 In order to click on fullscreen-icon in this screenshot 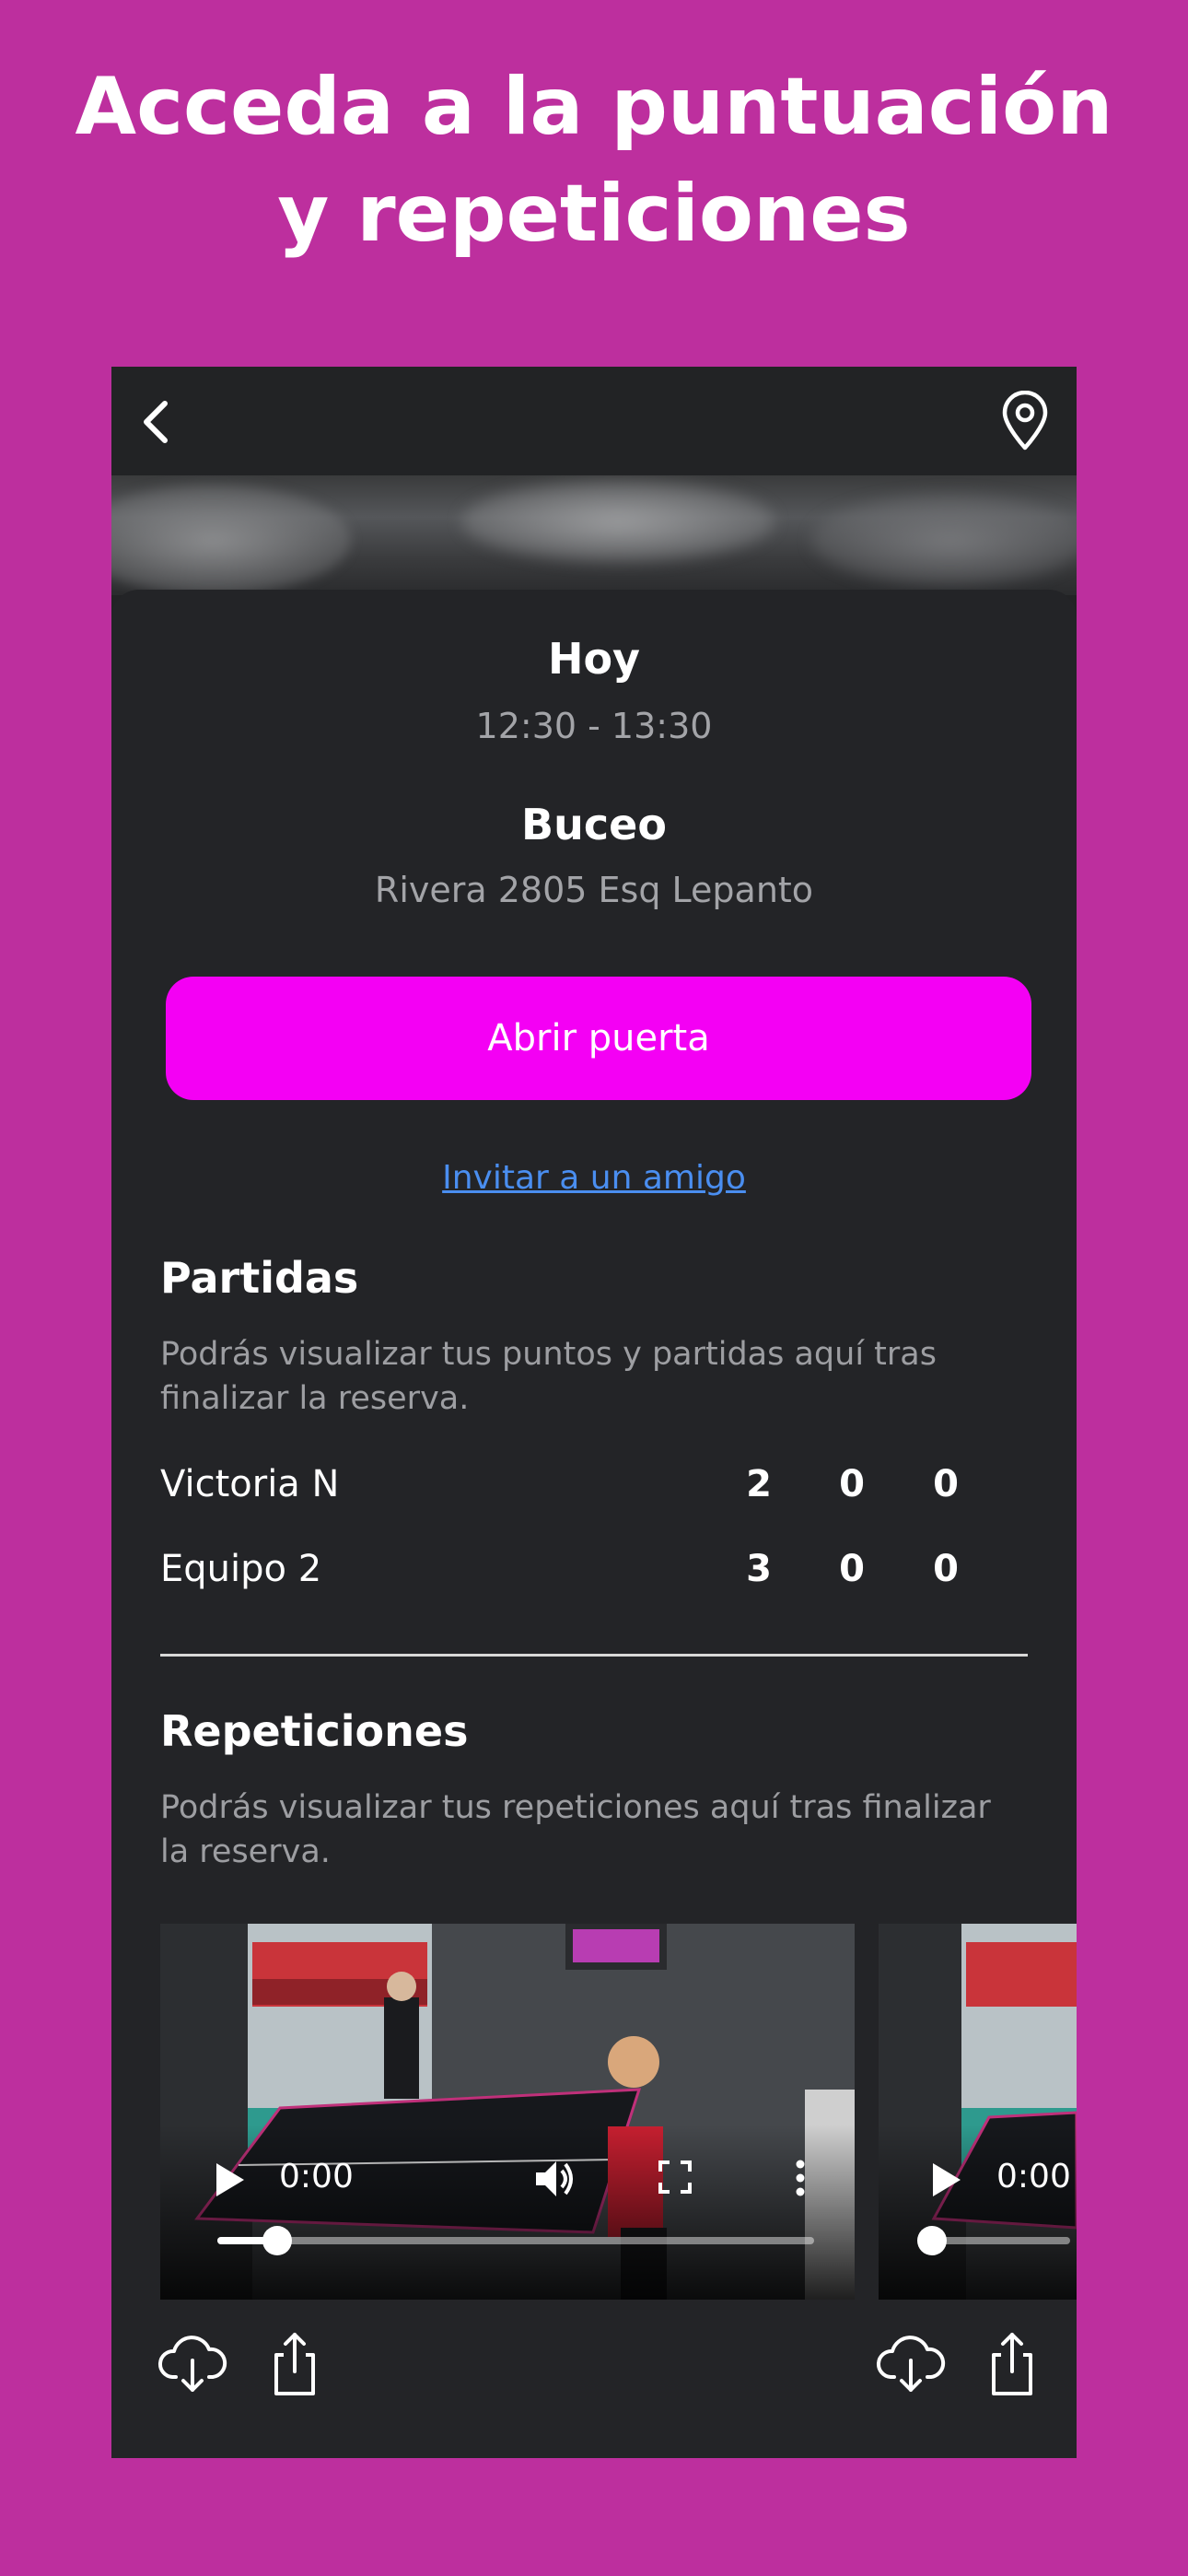, I will do `click(675, 2177)`.